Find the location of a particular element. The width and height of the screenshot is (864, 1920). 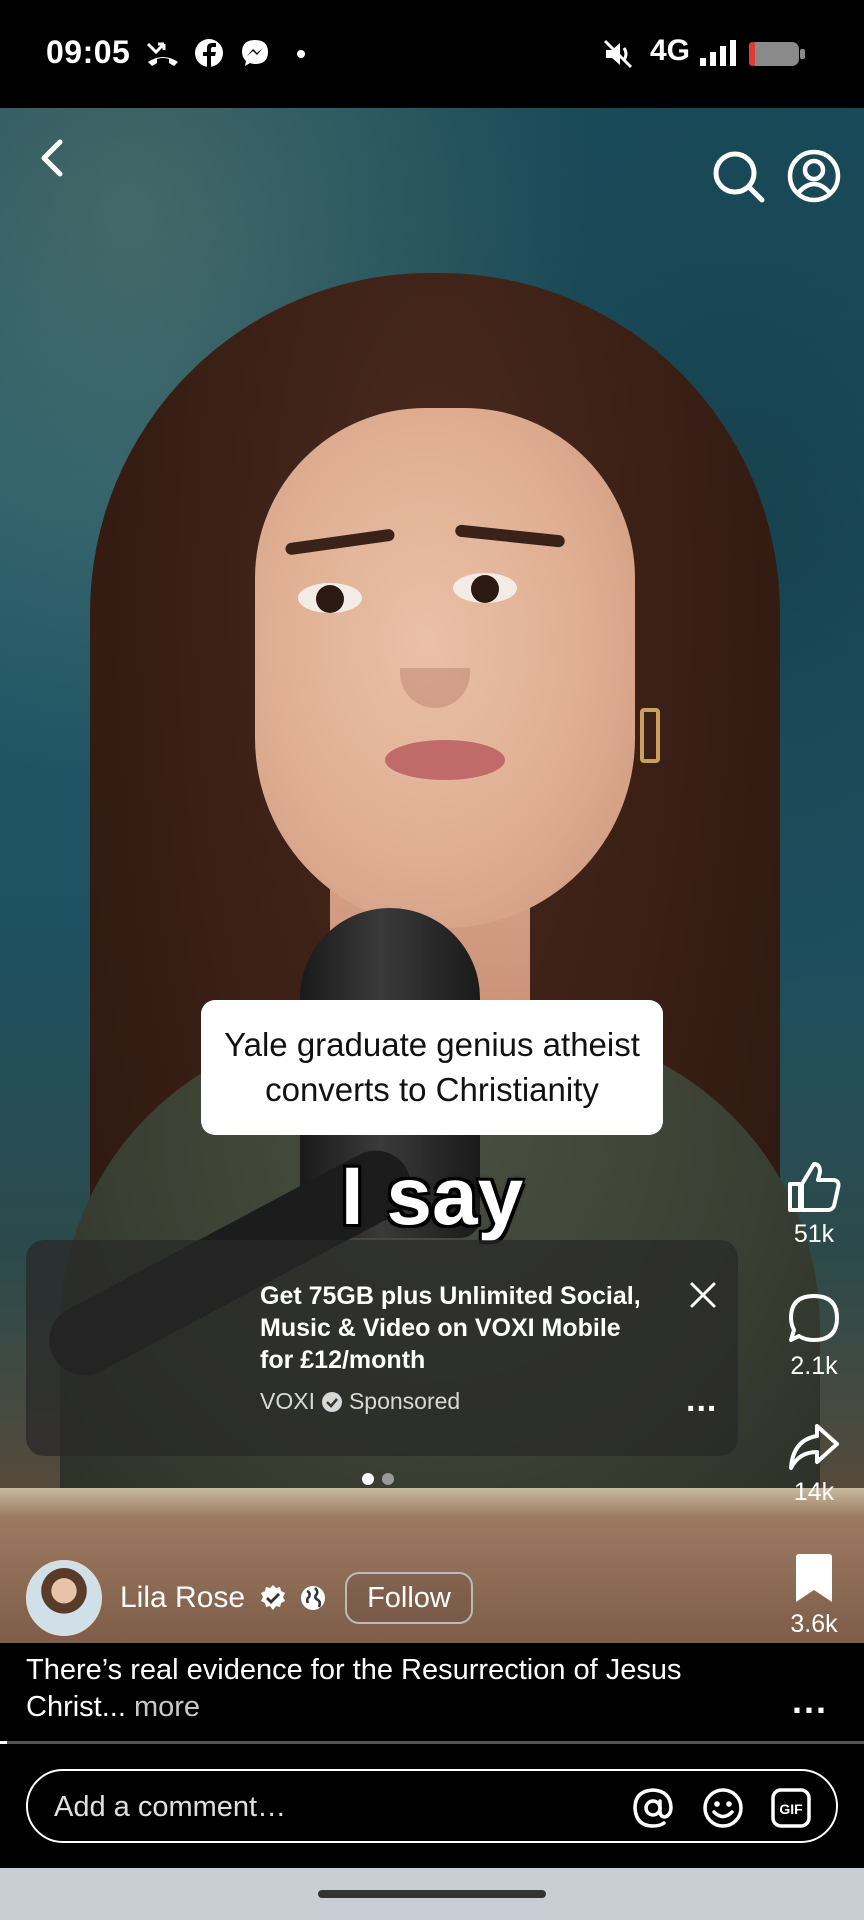

share-button: 14k is located at coordinates (814, 1464).